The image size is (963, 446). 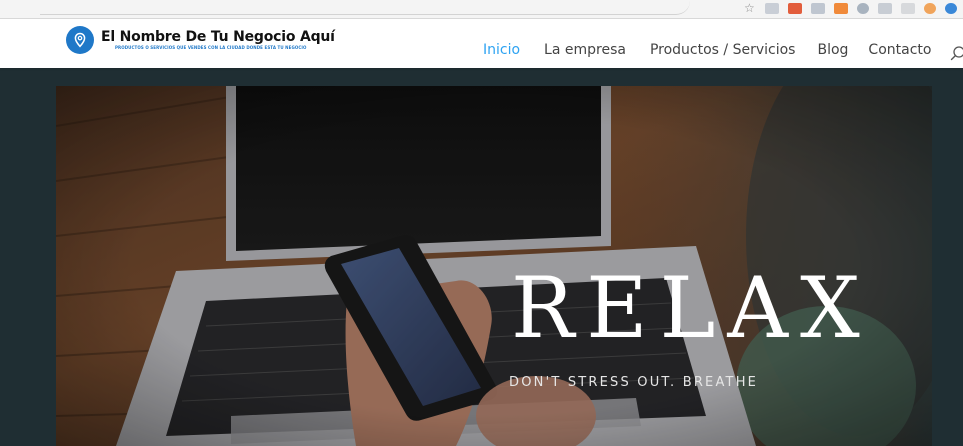 I want to click on search-icon, so click(x=956, y=53).